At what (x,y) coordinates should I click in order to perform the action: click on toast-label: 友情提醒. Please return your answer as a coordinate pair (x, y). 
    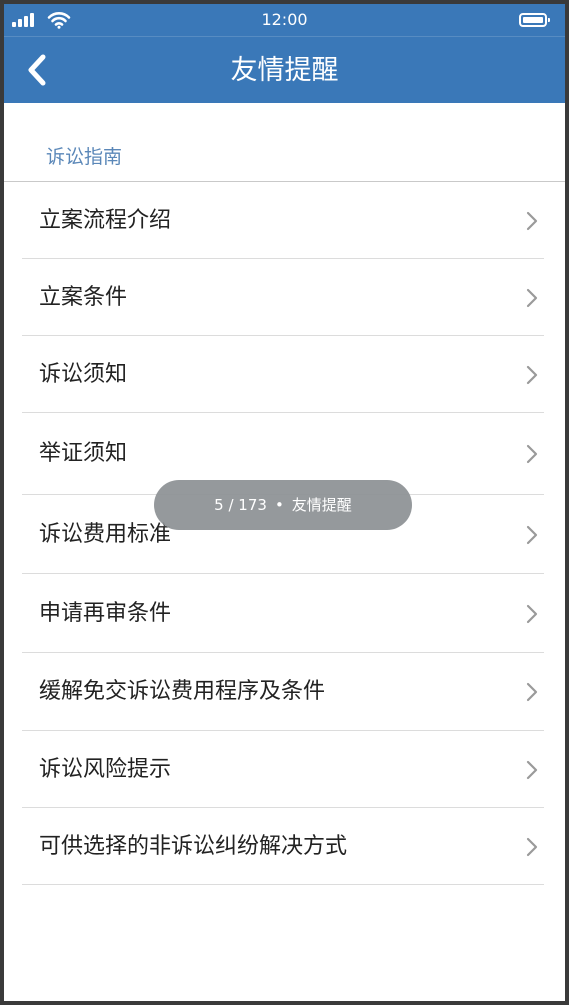
    Looking at the image, I should click on (321, 505).